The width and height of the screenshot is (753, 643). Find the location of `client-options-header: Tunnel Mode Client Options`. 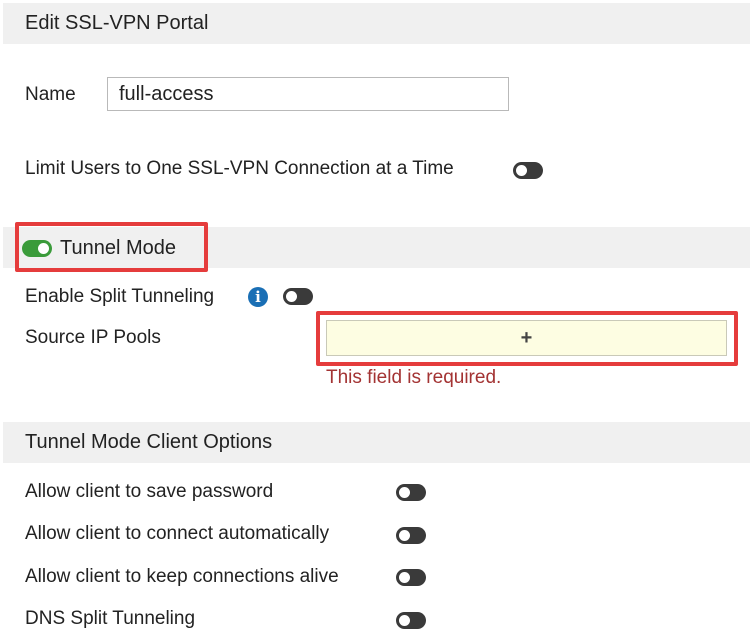

client-options-header: Tunnel Mode Client Options is located at coordinates (376, 442).